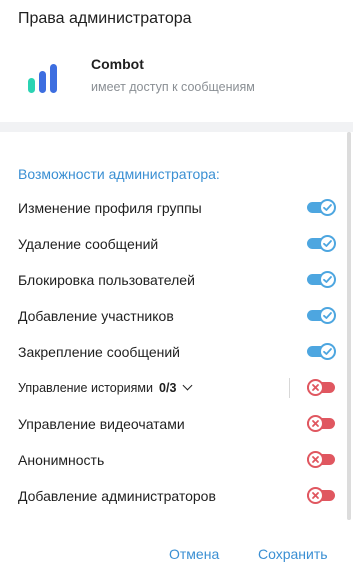 This screenshot has height=579, width=353. I want to click on permission-row-edit-profile: Изменение профиля группы, so click(174, 208).